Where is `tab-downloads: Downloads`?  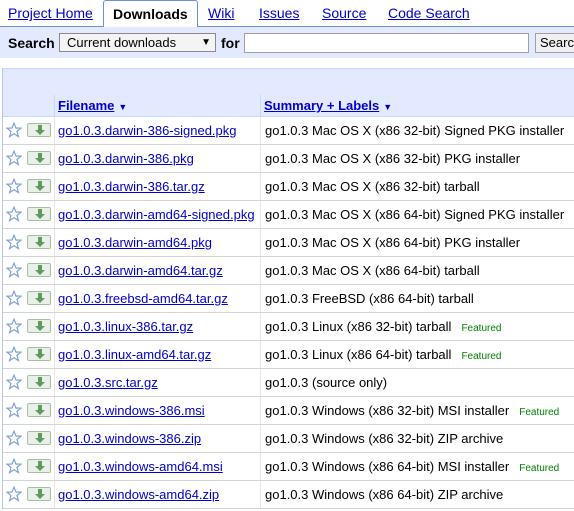 tab-downloads: Downloads is located at coordinates (150, 14).